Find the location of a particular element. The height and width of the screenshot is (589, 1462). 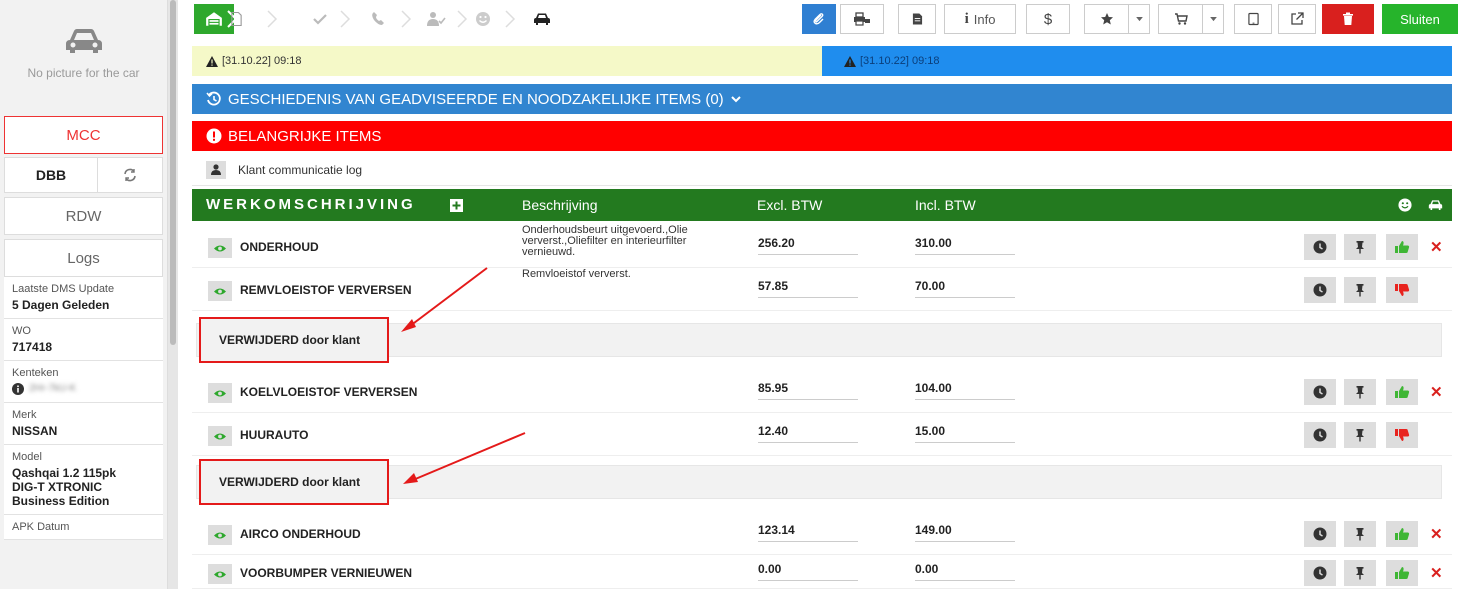

info-wo: WO 717418 is located at coordinates (83, 340).